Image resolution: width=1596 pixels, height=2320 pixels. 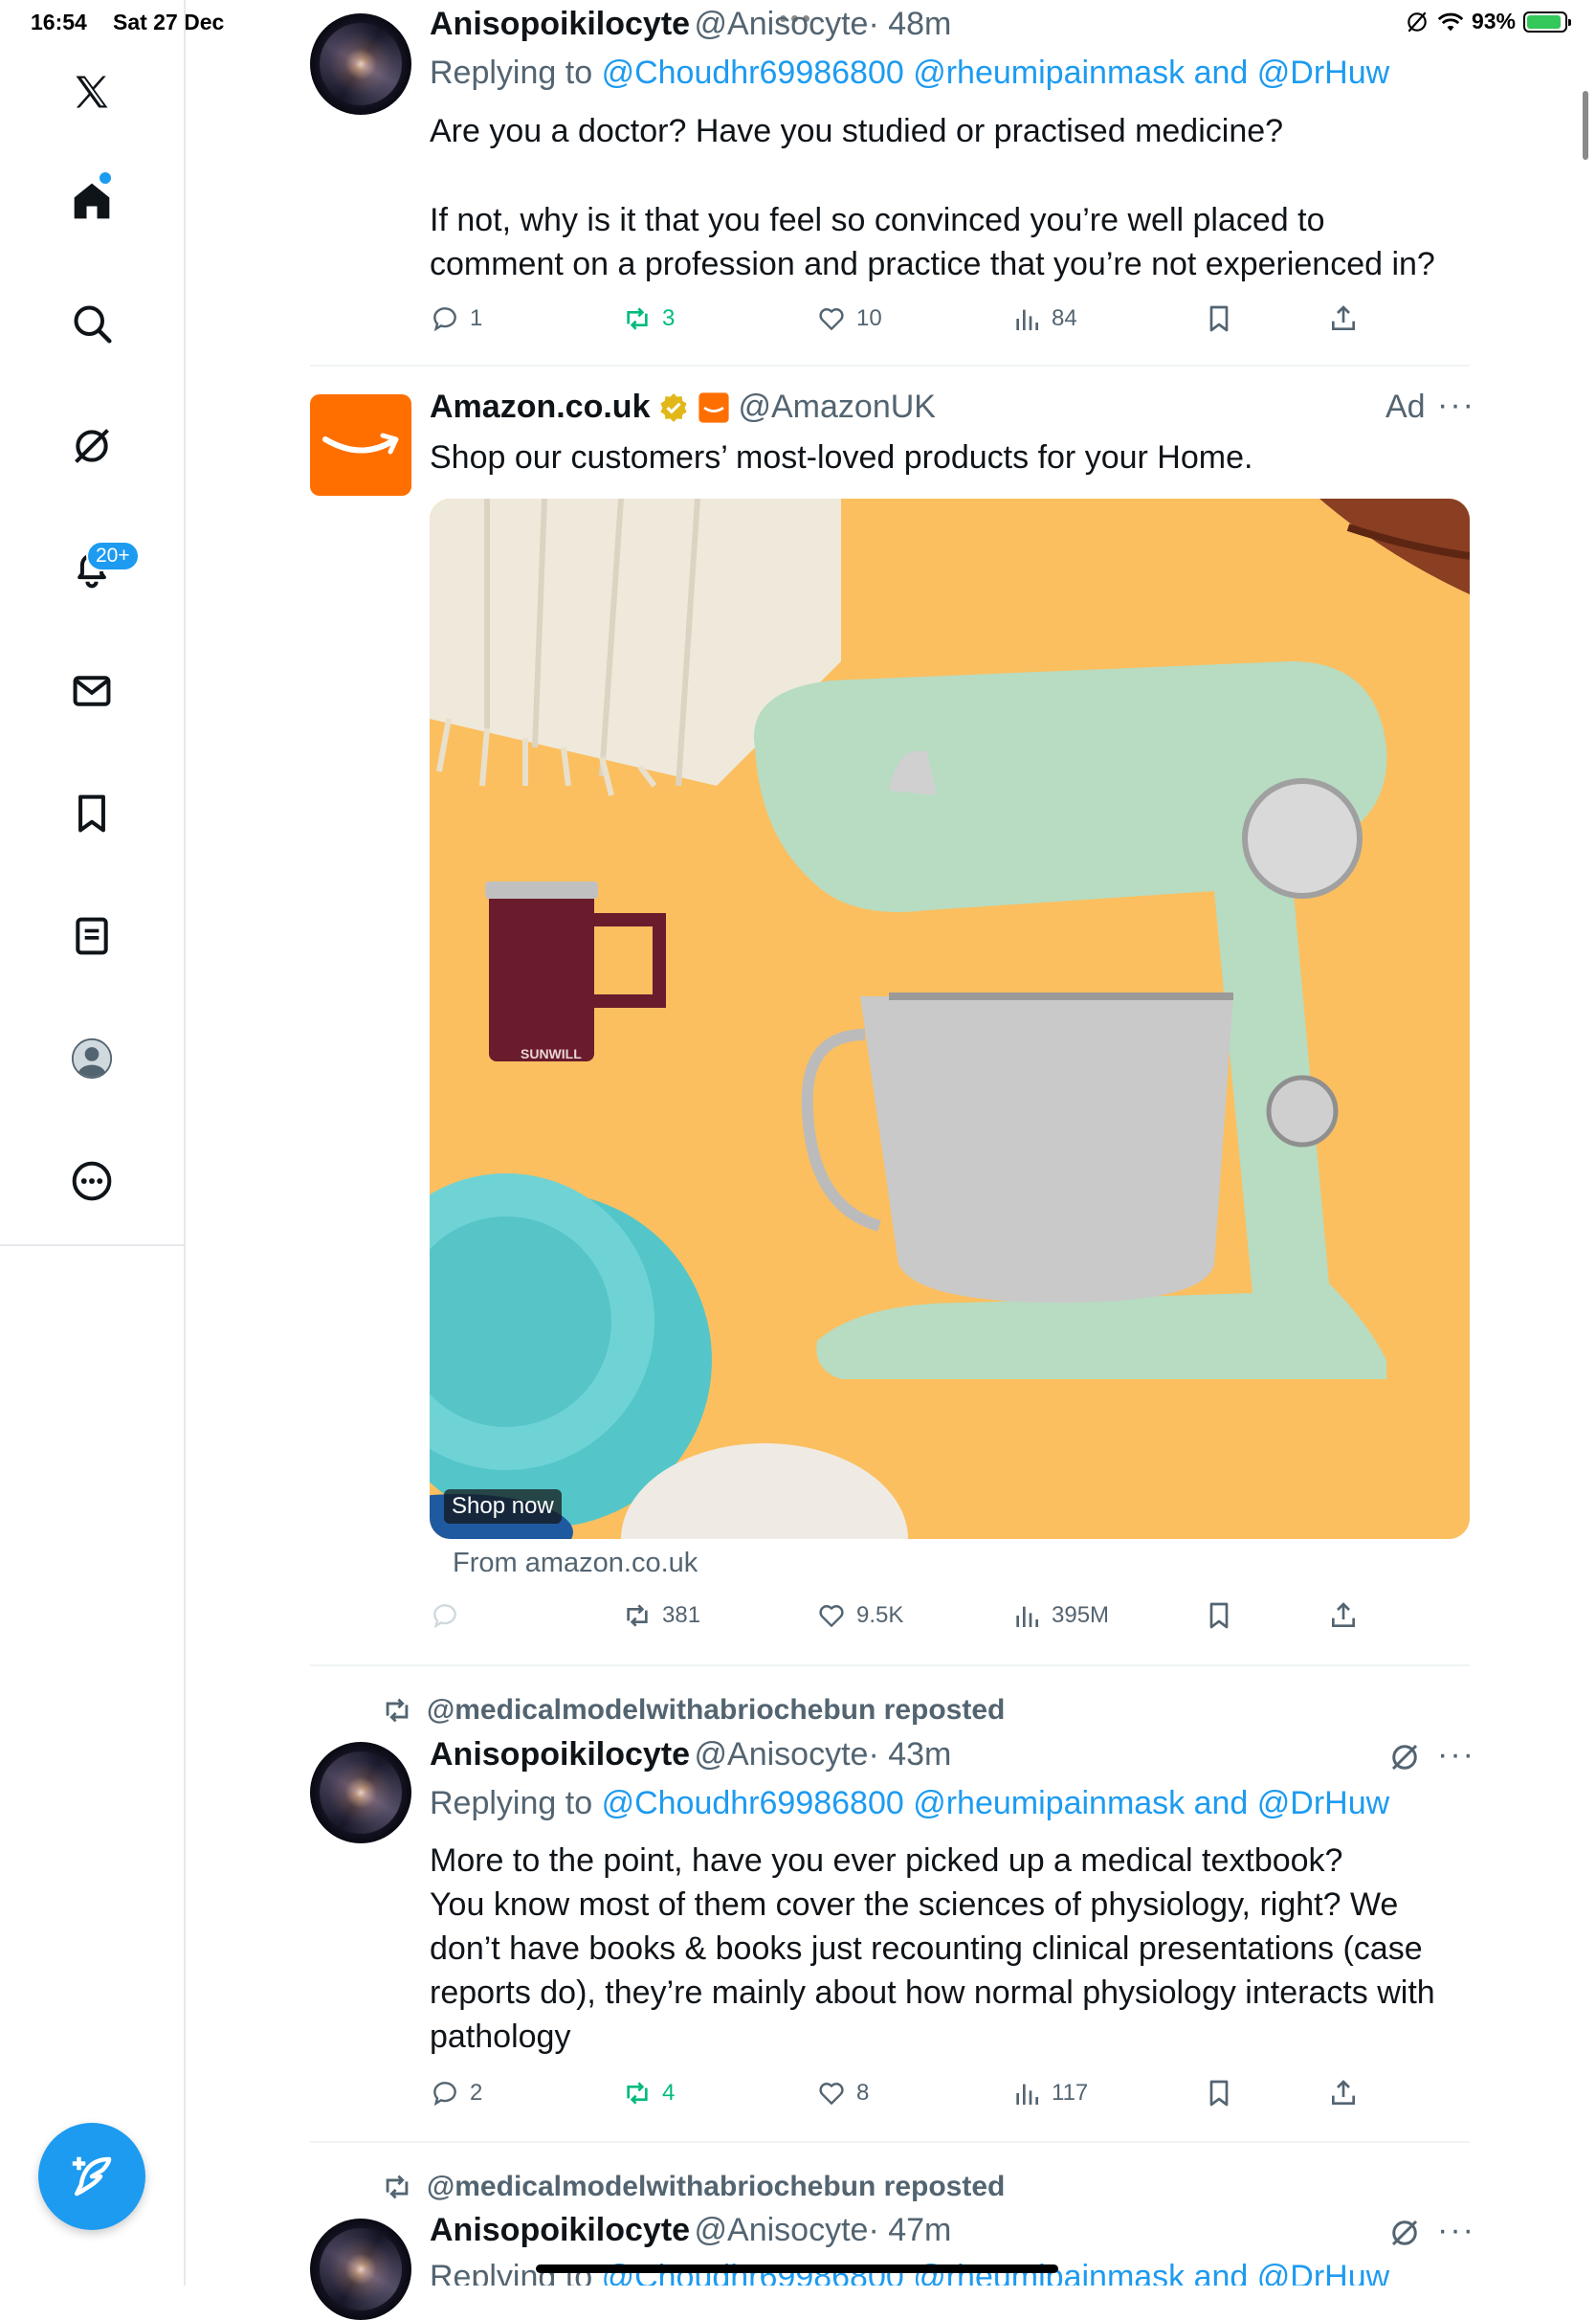 What do you see at coordinates (503, 1507) in the screenshot?
I see `shop-now-button: Shop now` at bounding box center [503, 1507].